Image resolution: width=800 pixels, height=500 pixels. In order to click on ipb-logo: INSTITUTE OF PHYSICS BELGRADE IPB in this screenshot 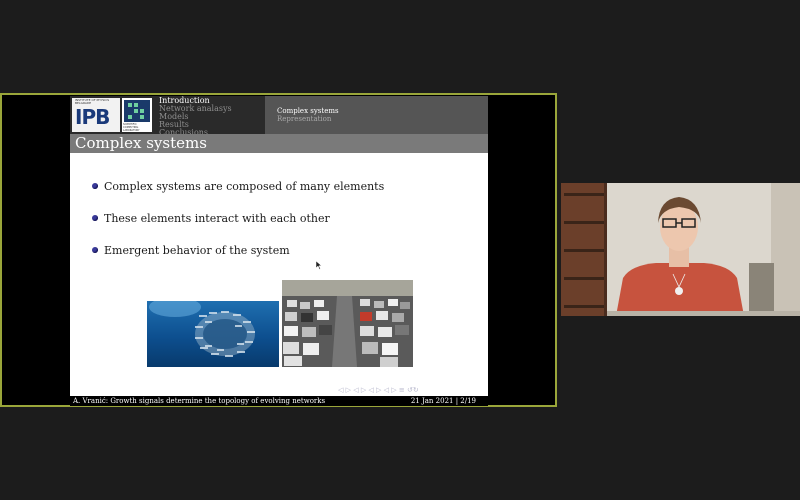, I will do `click(96, 115)`.